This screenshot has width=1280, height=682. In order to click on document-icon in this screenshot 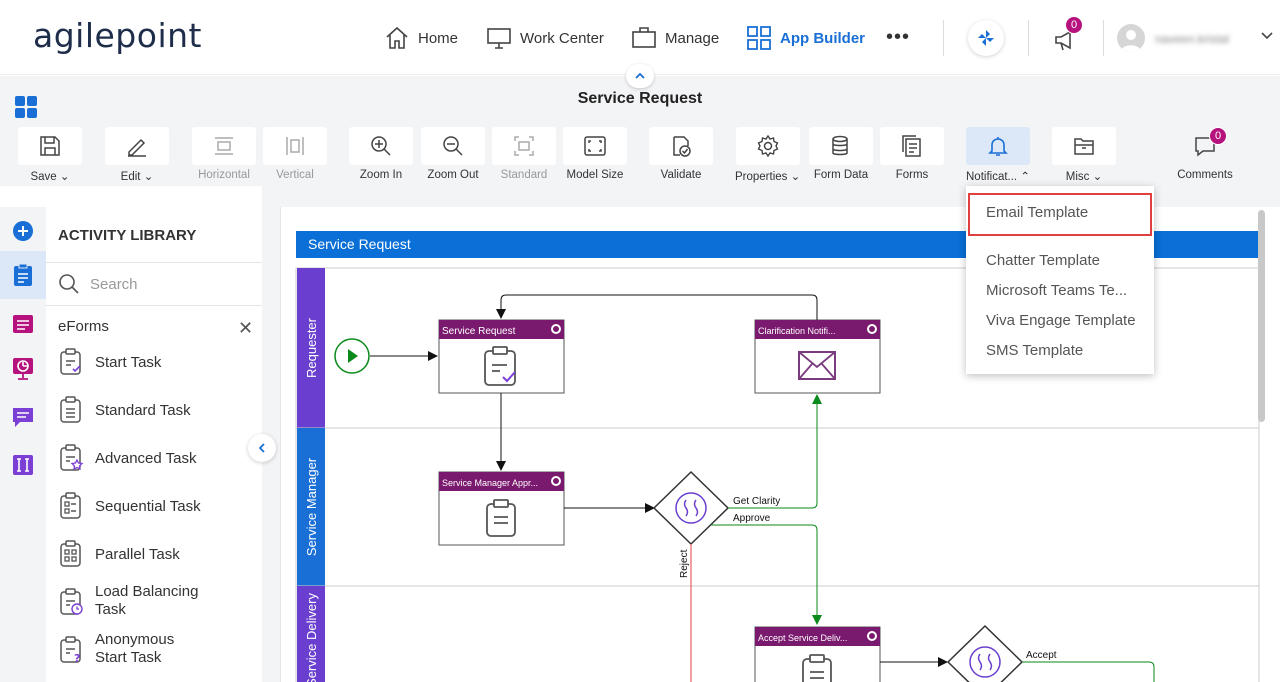, I will do `click(23, 324)`.